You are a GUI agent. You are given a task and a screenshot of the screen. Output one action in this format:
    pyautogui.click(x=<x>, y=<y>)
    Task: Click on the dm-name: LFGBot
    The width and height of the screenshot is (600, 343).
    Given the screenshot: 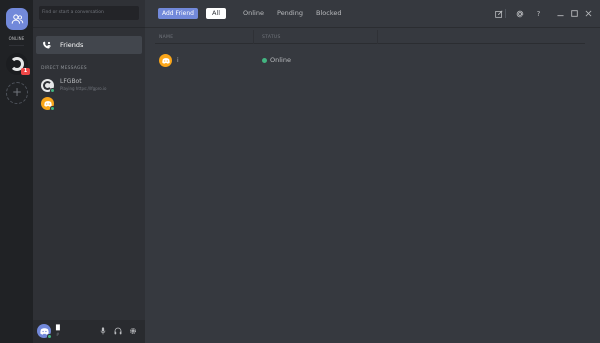 What is the action you would take?
    pyautogui.click(x=71, y=81)
    